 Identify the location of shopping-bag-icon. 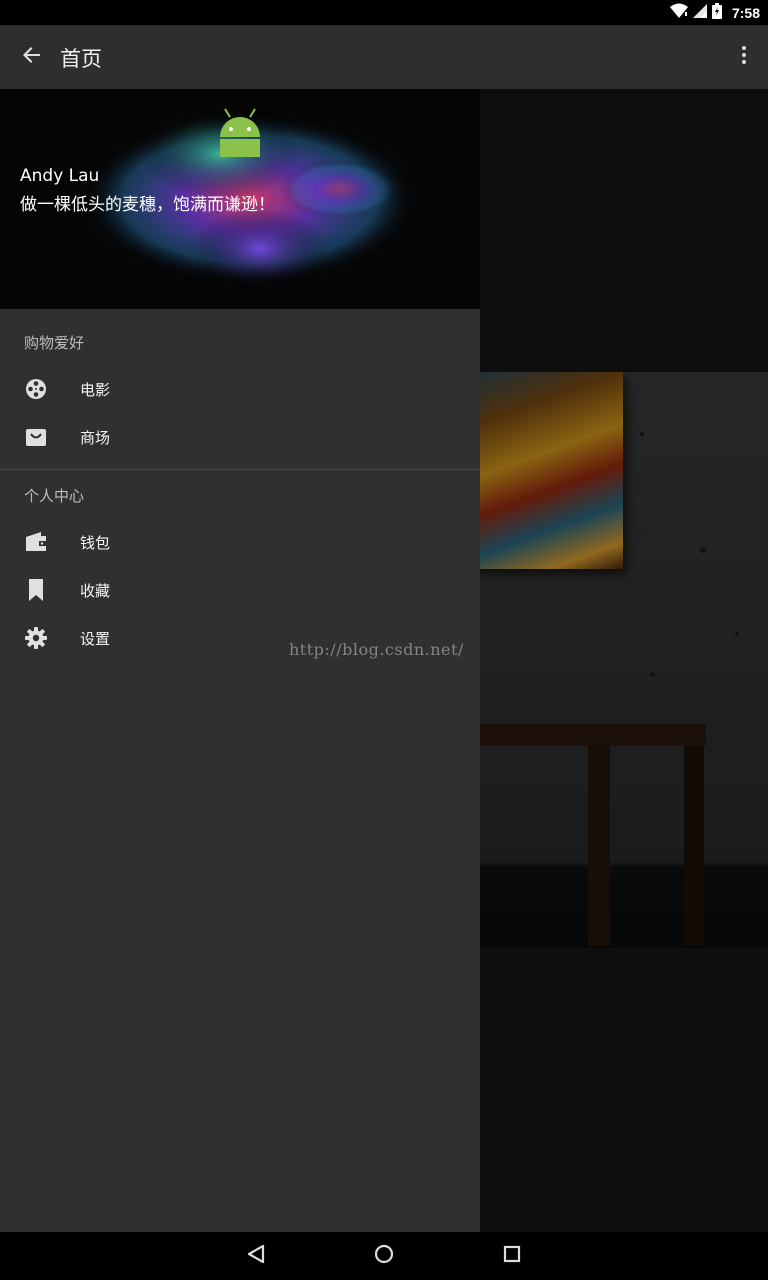
(36, 437).